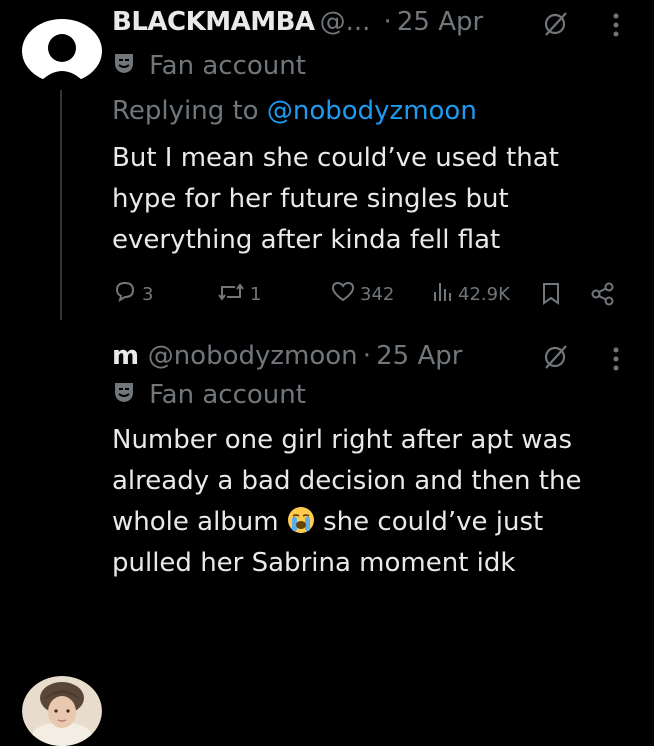 This screenshot has height=746, width=654. I want to click on views-button: 42.9K, so click(471, 294).